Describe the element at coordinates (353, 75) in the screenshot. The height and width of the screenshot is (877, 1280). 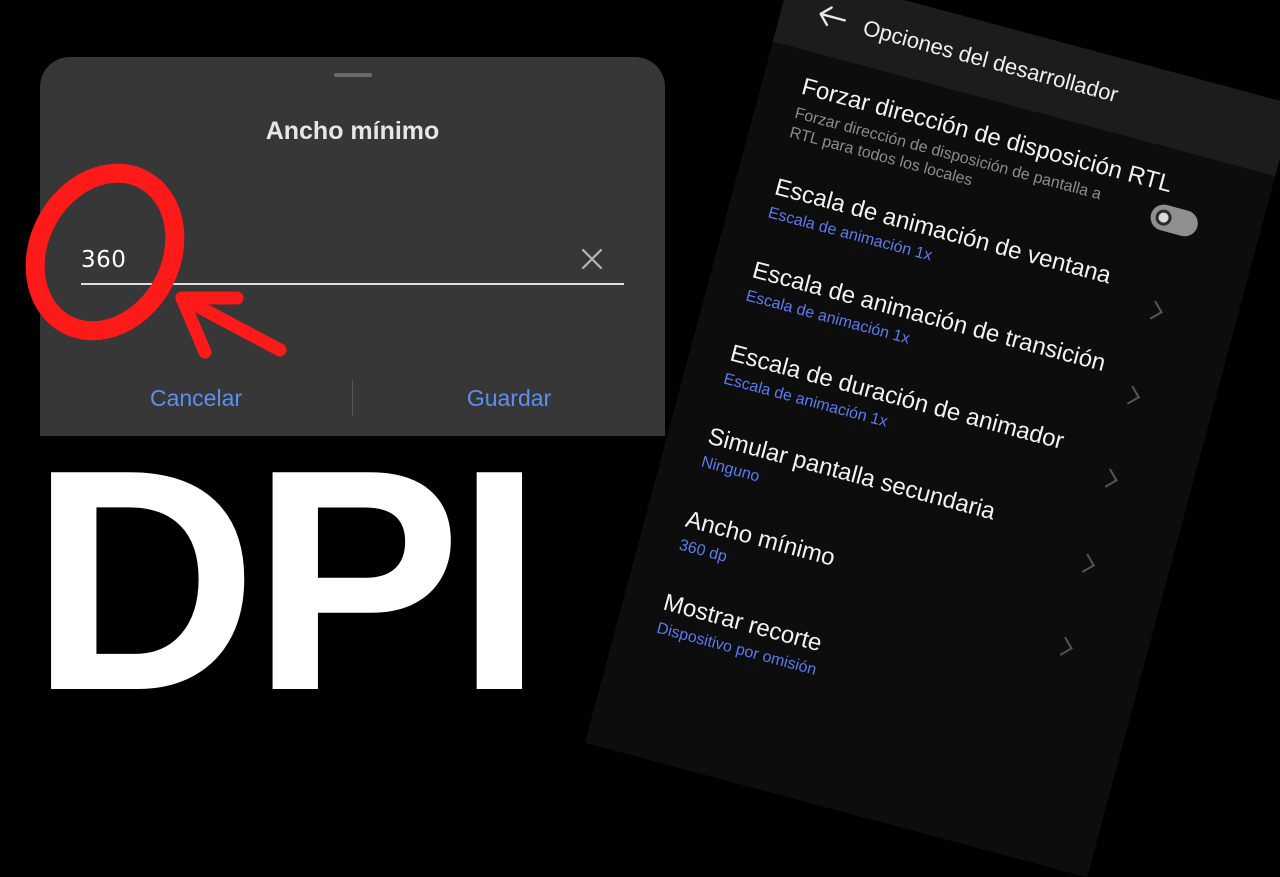
I see `drag-handle` at that location.